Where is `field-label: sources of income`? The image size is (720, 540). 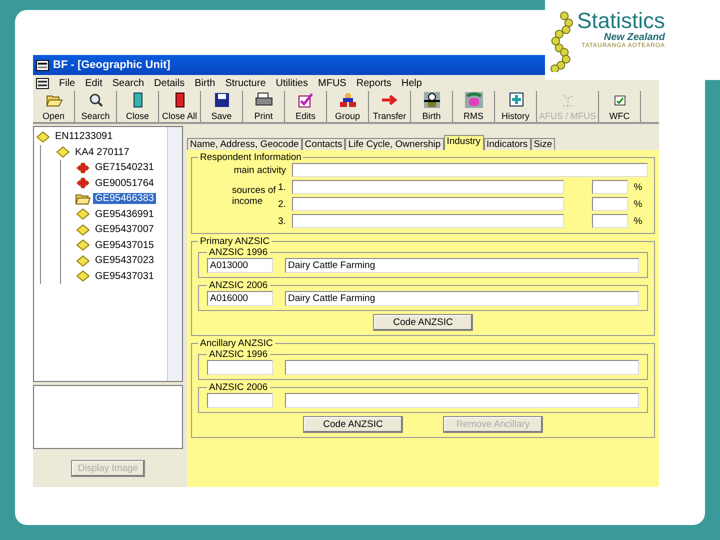 field-label: sources of income is located at coordinates (254, 195).